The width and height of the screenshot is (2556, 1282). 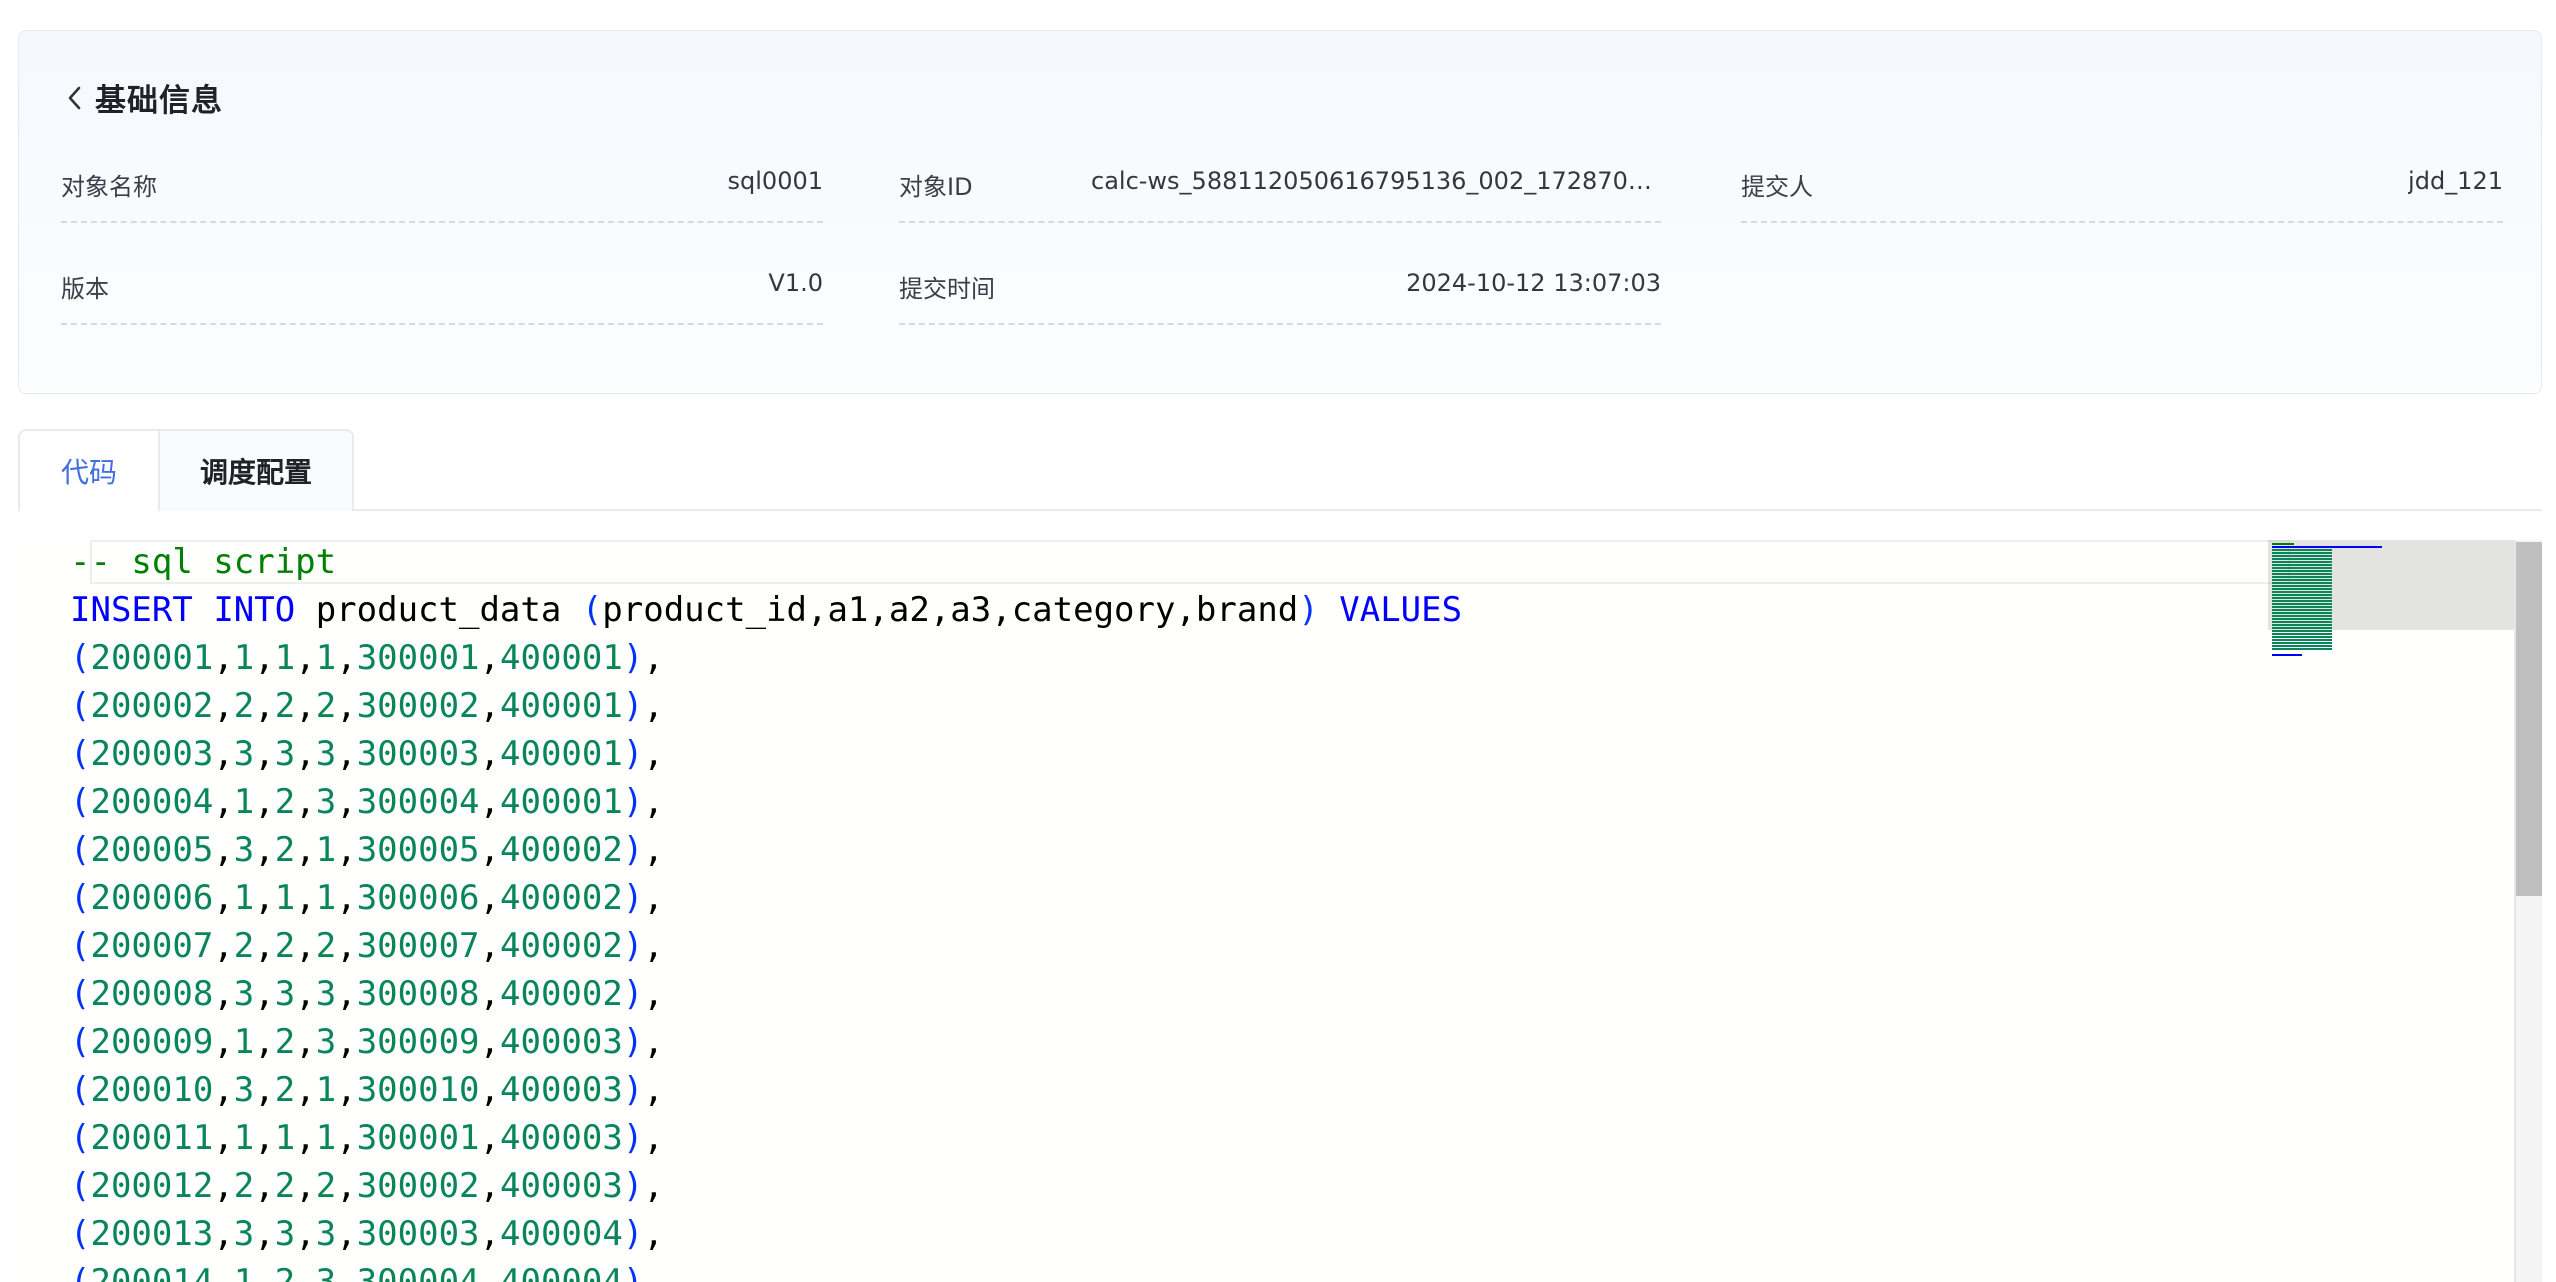 I want to click on field-submitter: 提交人 jdd_121, so click(x=2122, y=195).